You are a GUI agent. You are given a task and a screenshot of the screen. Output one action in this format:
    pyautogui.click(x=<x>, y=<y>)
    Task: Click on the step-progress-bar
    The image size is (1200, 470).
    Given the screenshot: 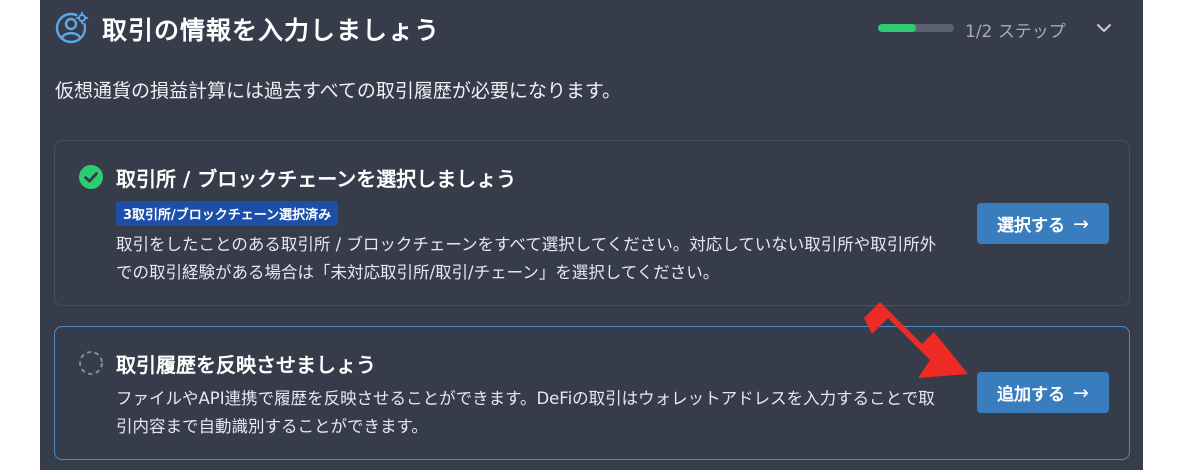 What is the action you would take?
    pyautogui.click(x=916, y=28)
    